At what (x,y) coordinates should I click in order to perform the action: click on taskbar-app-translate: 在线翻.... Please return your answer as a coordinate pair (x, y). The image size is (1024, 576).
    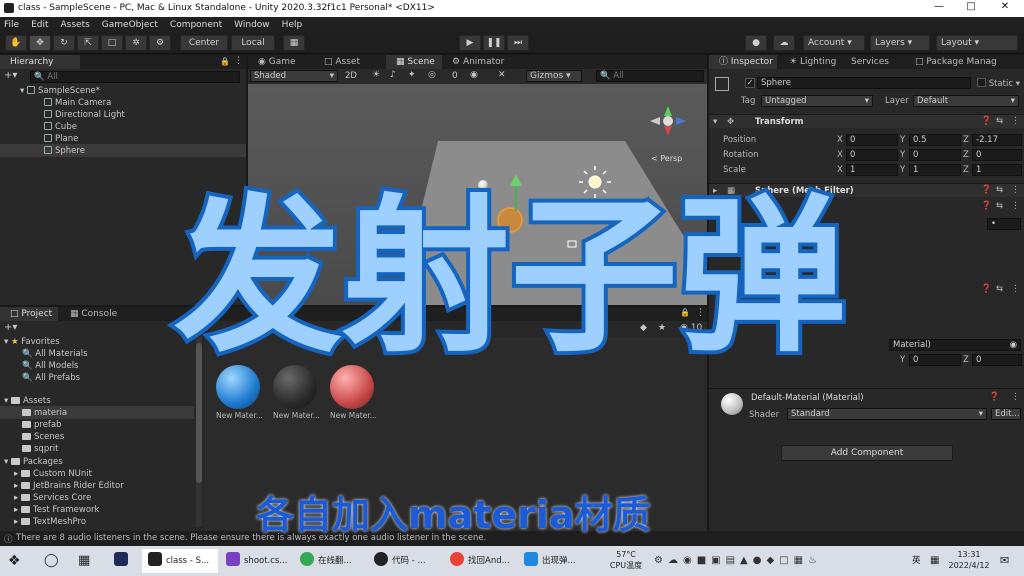
    Looking at the image, I should click on (332, 561).